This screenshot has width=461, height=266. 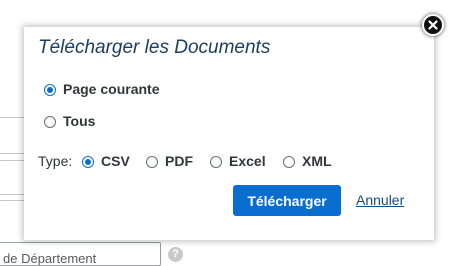 I want to click on type-label: Type:, so click(x=55, y=161).